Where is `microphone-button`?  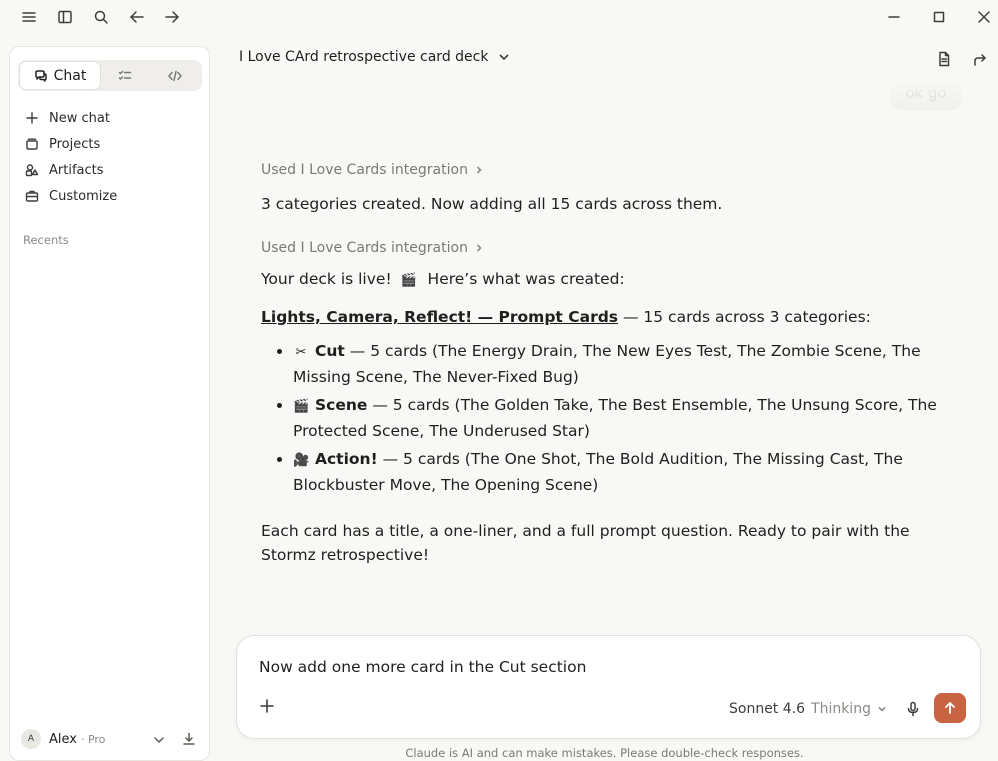 microphone-button is located at coordinates (913, 709).